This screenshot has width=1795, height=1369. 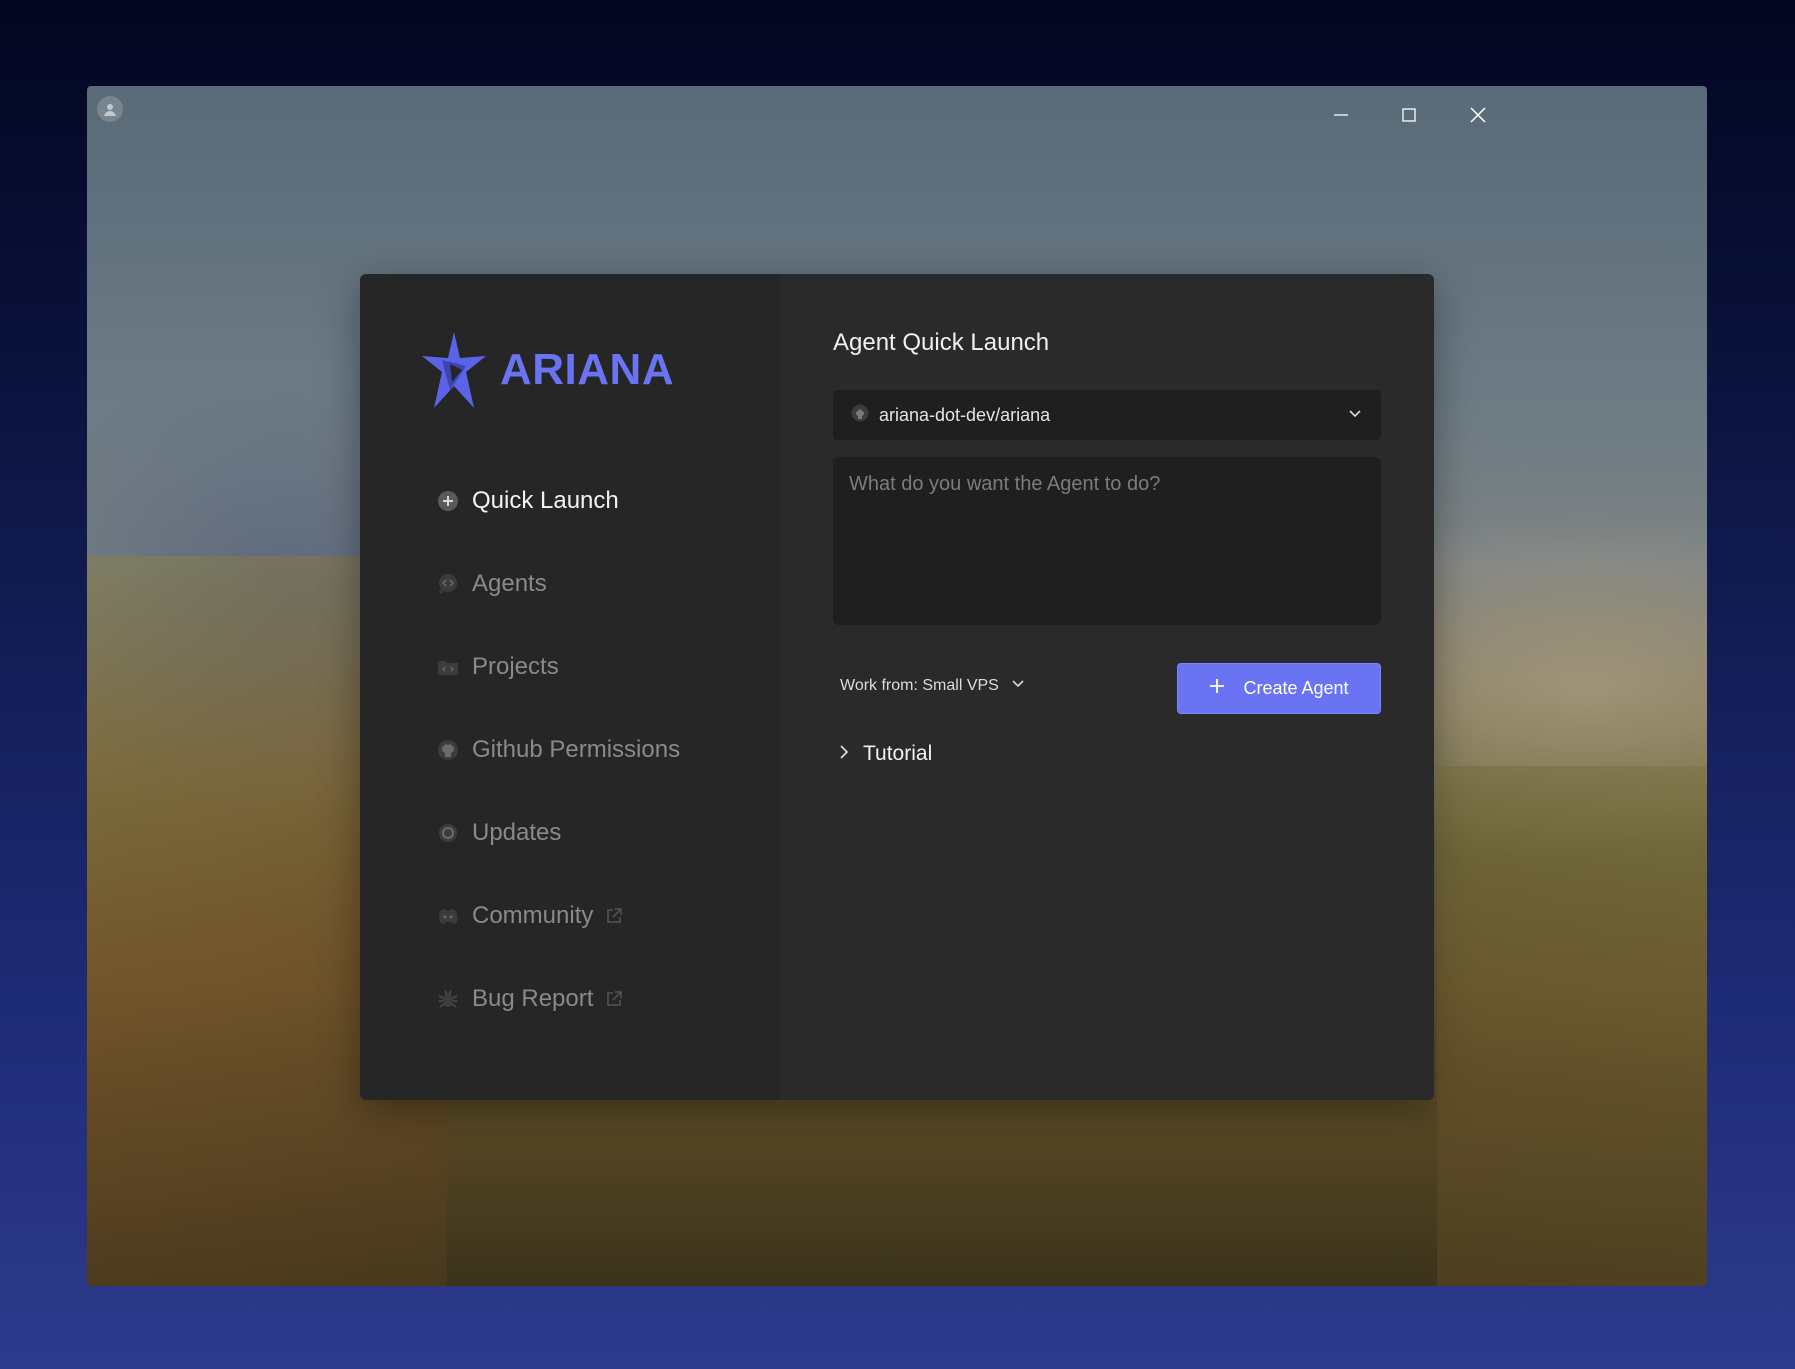 What do you see at coordinates (515, 666) in the screenshot?
I see `sidebar-item-label: Projects` at bounding box center [515, 666].